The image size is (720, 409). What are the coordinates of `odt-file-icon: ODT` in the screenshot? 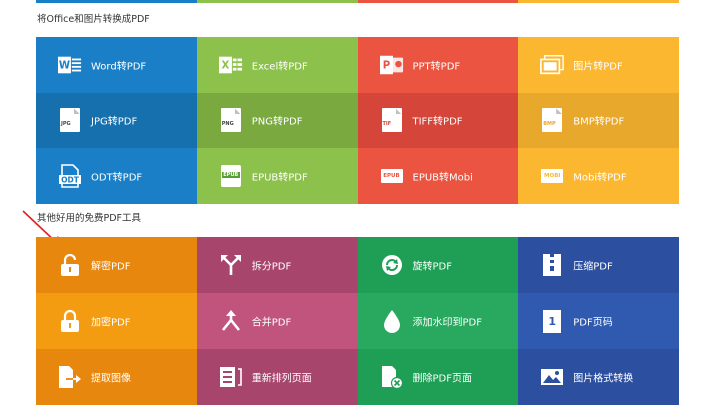 It's located at (70, 176).